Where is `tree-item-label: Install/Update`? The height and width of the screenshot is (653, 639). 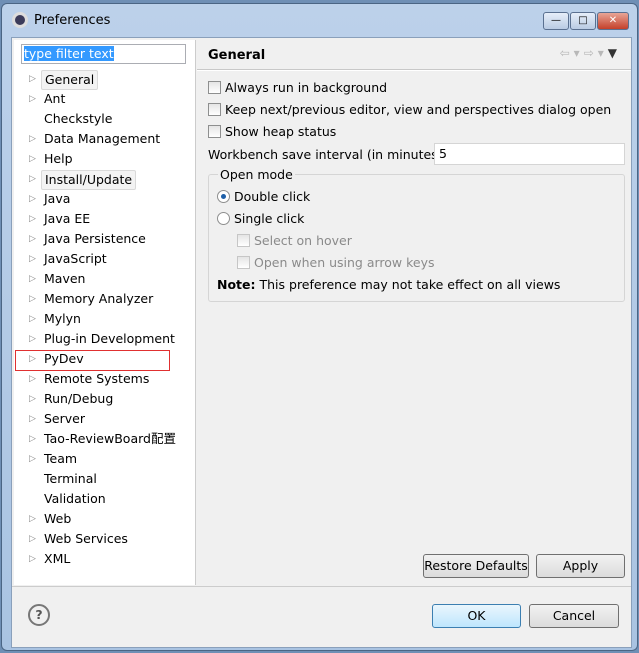 tree-item-label: Install/Update is located at coordinates (89, 180).